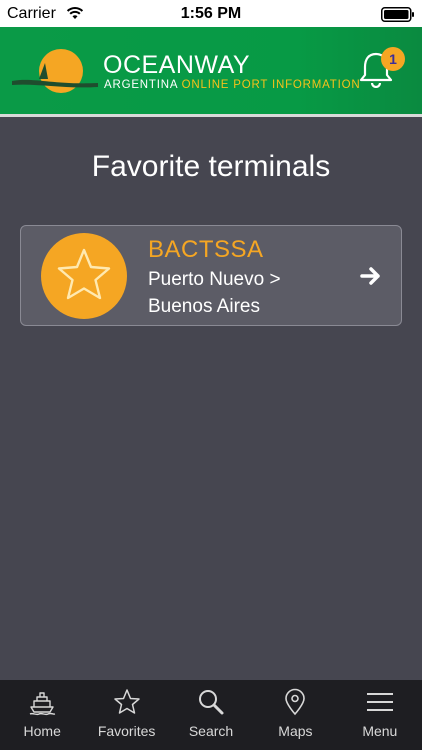  I want to click on tab-maps: Maps, so click(295, 715).